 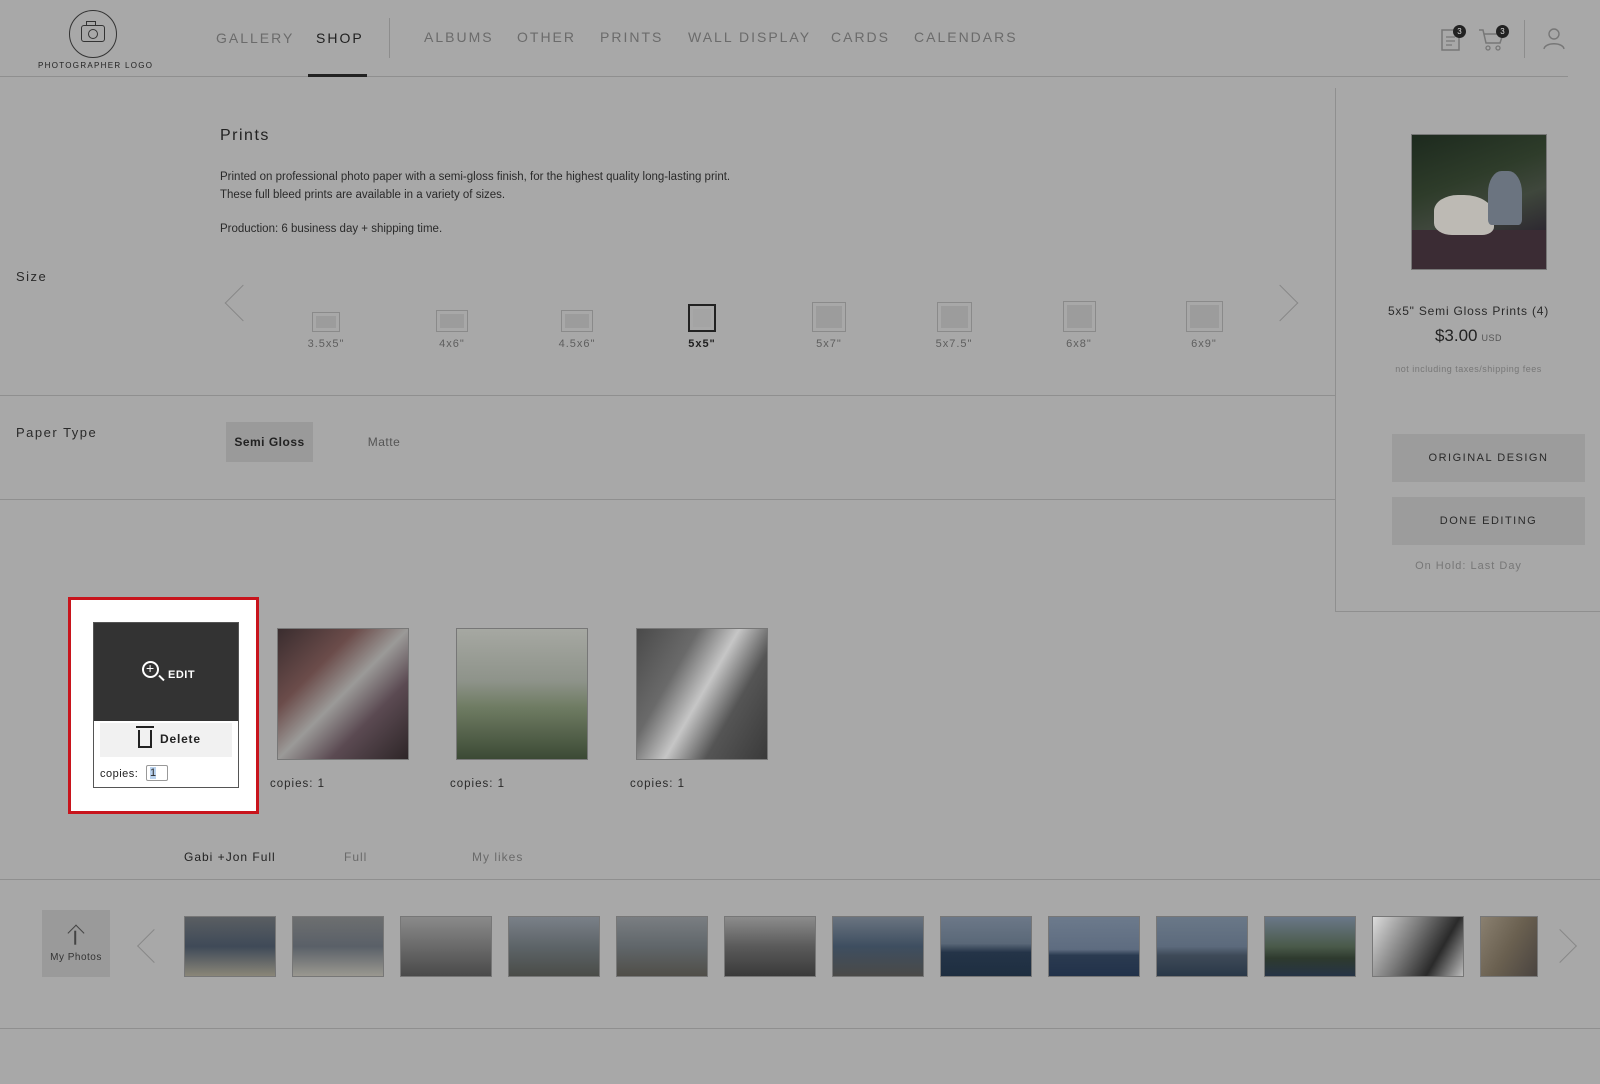 I want to click on trash-icon, so click(x=145, y=737).